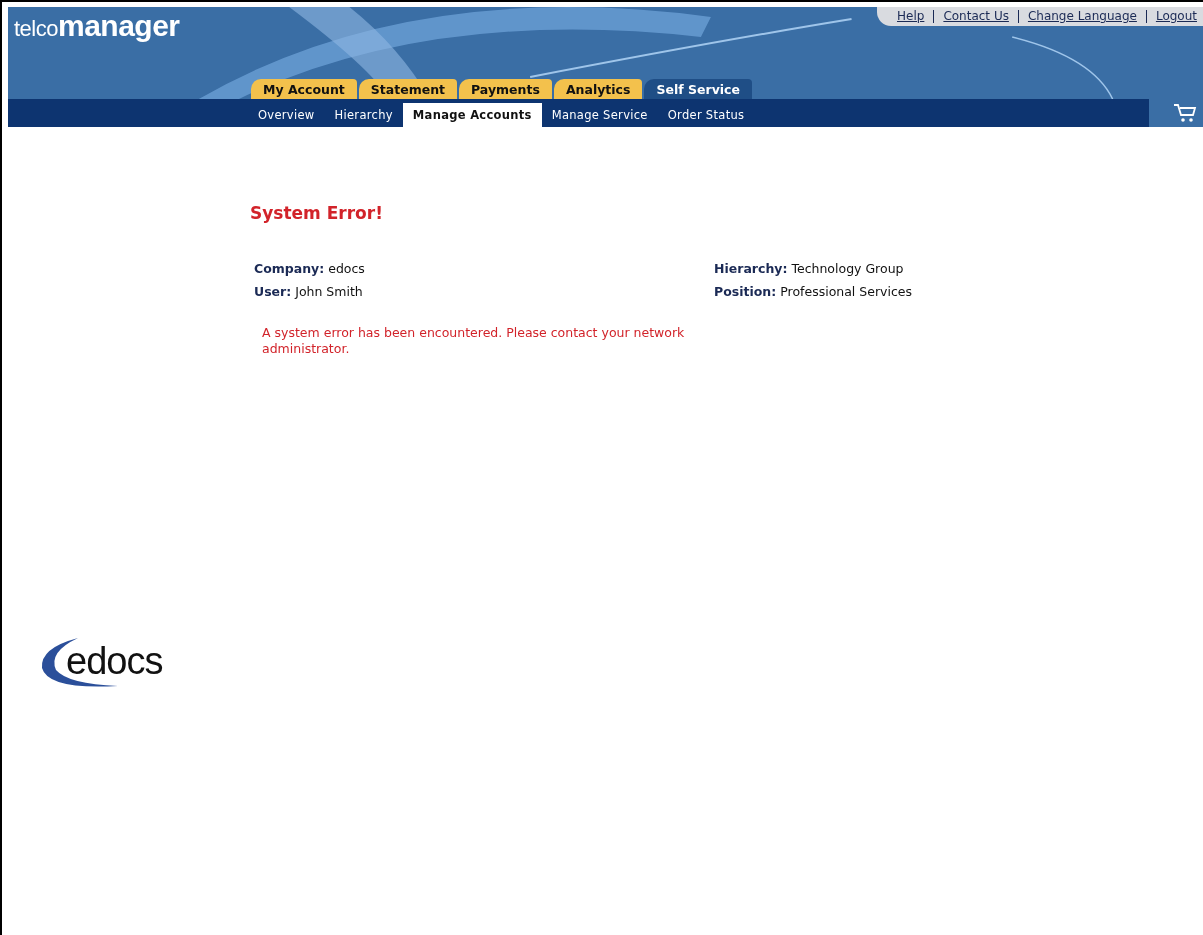  What do you see at coordinates (598, 89) in the screenshot?
I see `nav-tab: Analytics` at bounding box center [598, 89].